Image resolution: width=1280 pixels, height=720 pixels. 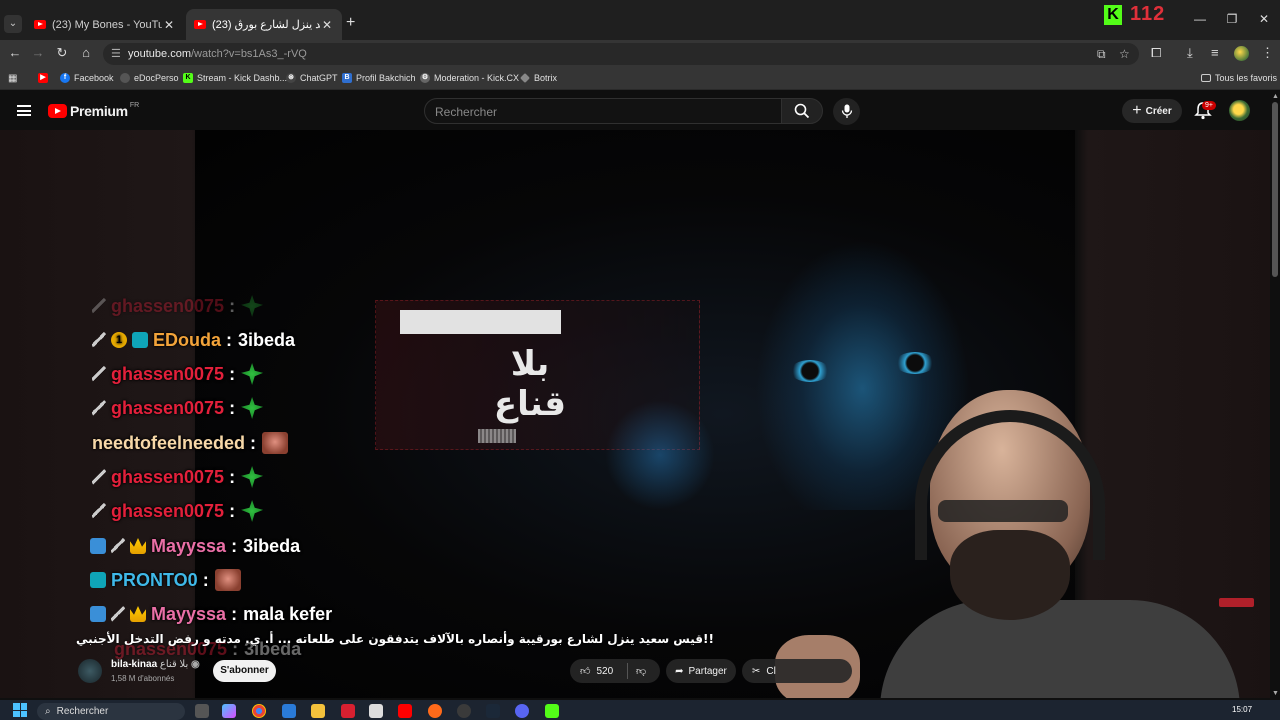 I want to click on reload-icon: ↻, so click(x=62, y=54).